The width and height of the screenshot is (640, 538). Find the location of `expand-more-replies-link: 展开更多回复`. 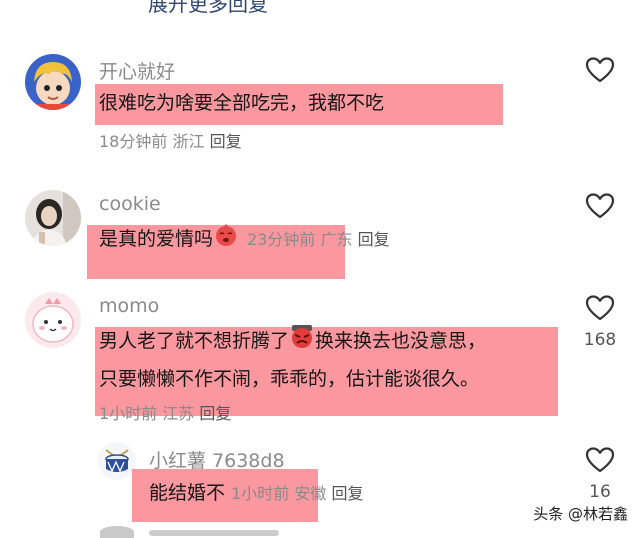

expand-more-replies-link: 展开更多回复 is located at coordinates (208, 8).